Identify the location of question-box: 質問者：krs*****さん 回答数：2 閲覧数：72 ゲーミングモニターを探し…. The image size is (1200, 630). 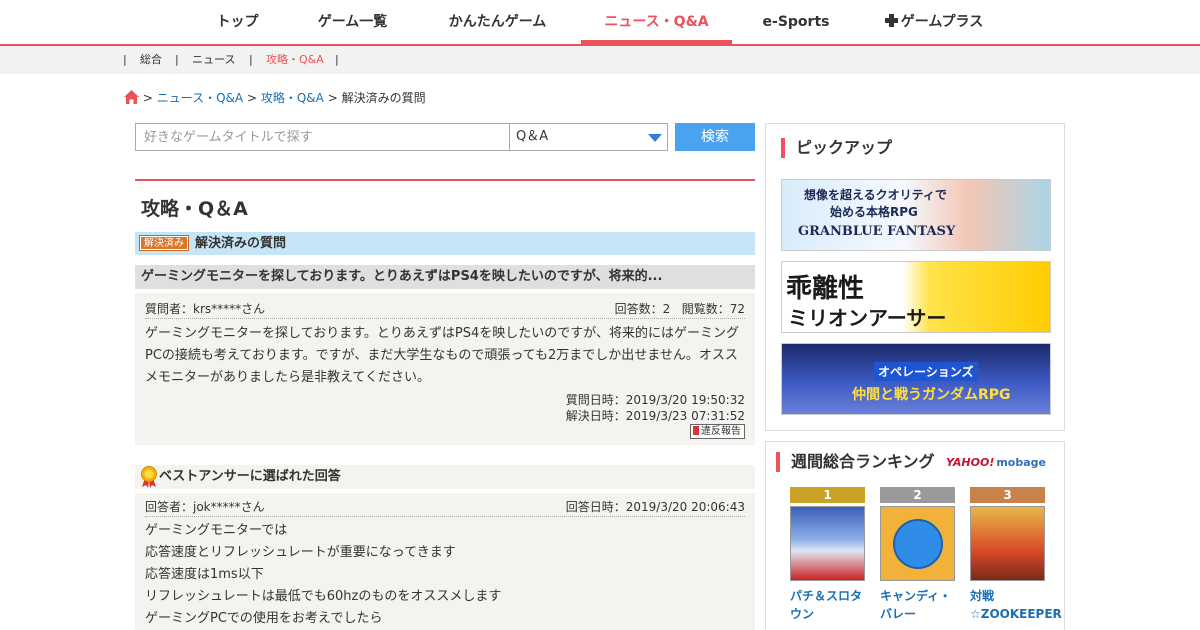
(445, 369).